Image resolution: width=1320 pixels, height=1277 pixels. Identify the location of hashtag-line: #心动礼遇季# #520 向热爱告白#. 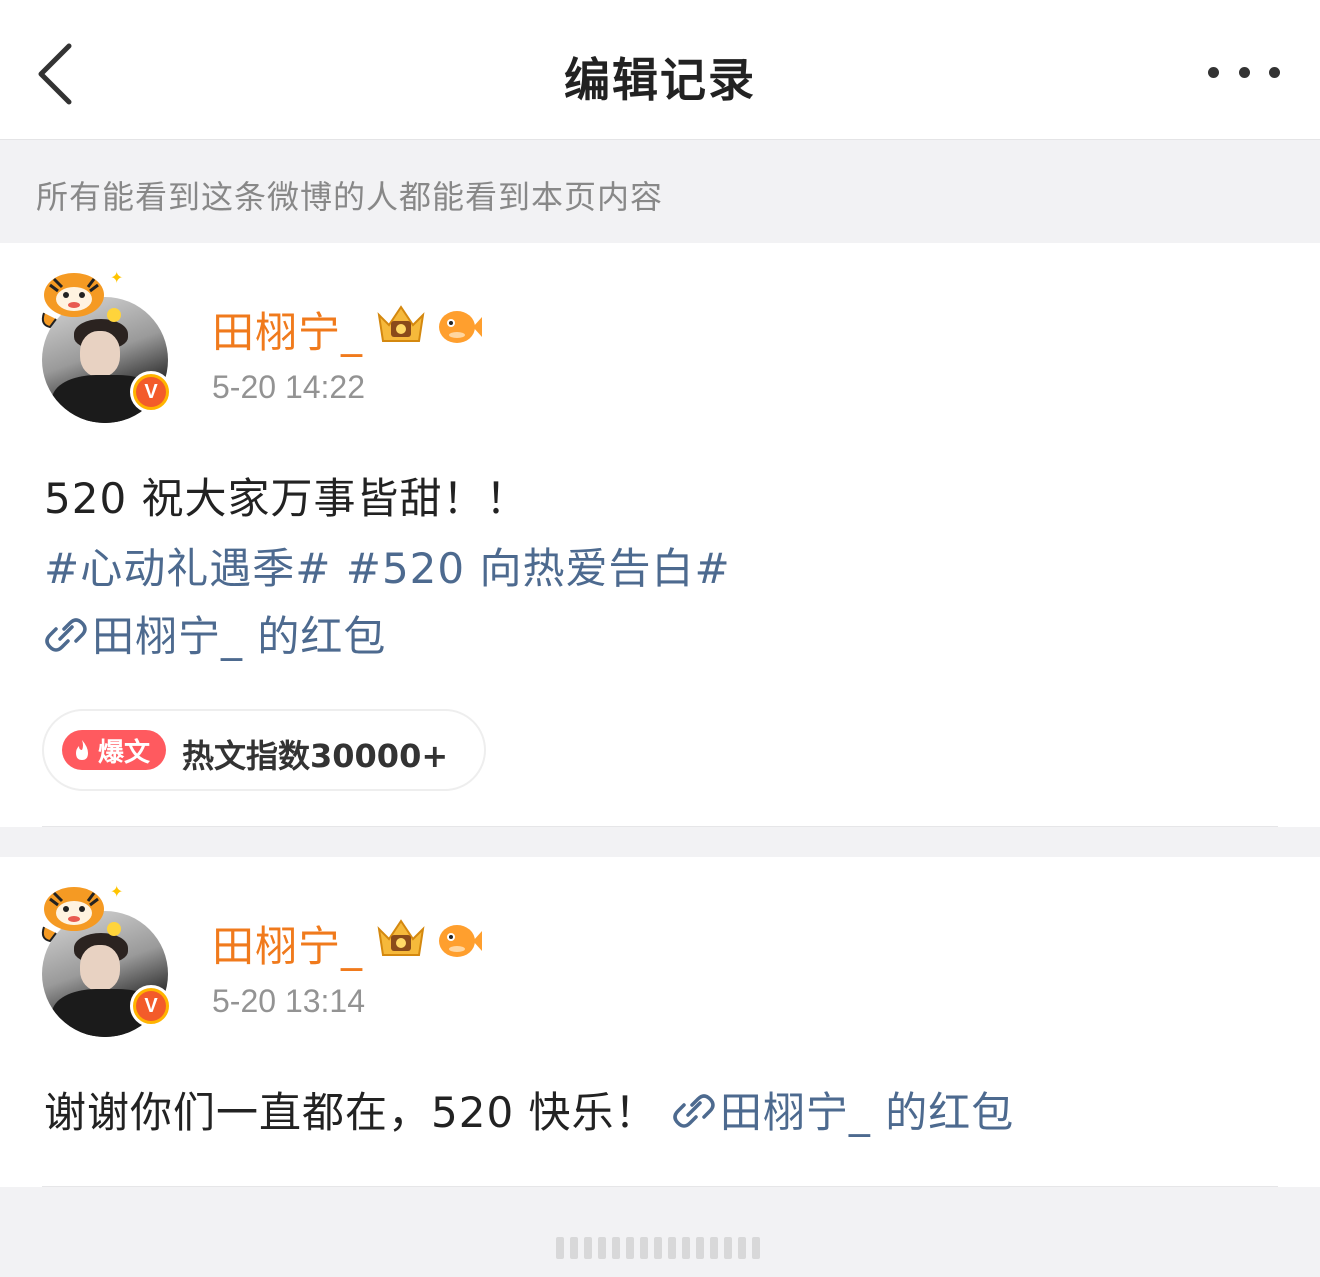
(387, 565).